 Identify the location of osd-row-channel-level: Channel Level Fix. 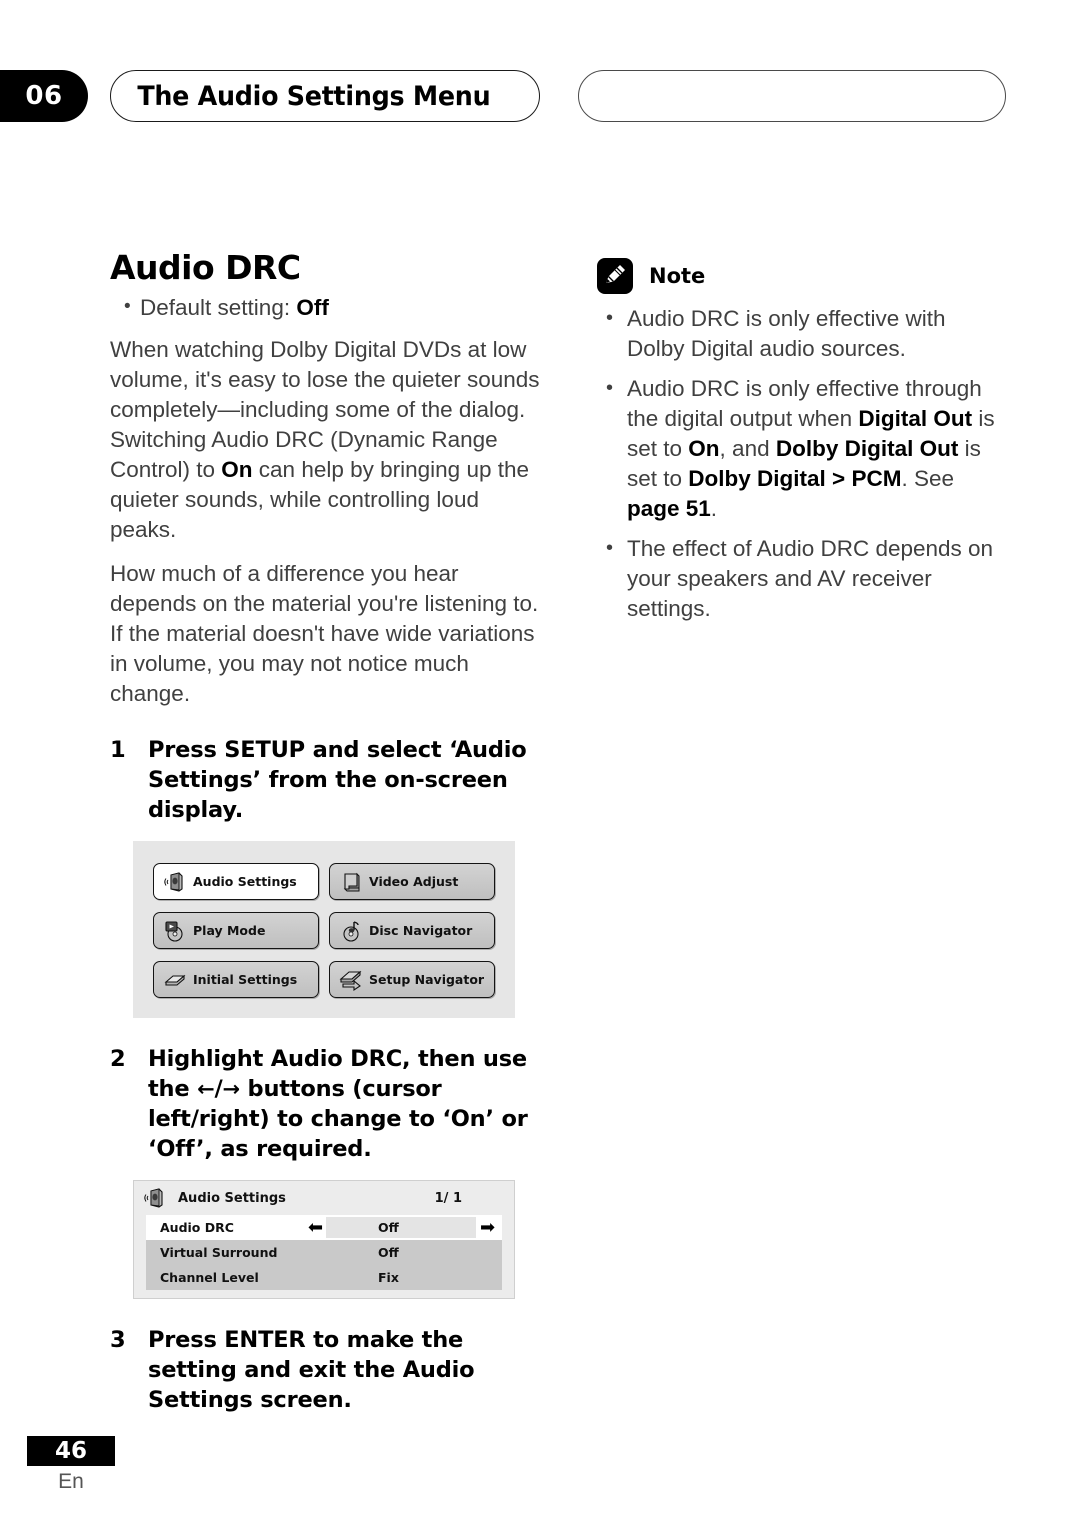
(324, 1277).